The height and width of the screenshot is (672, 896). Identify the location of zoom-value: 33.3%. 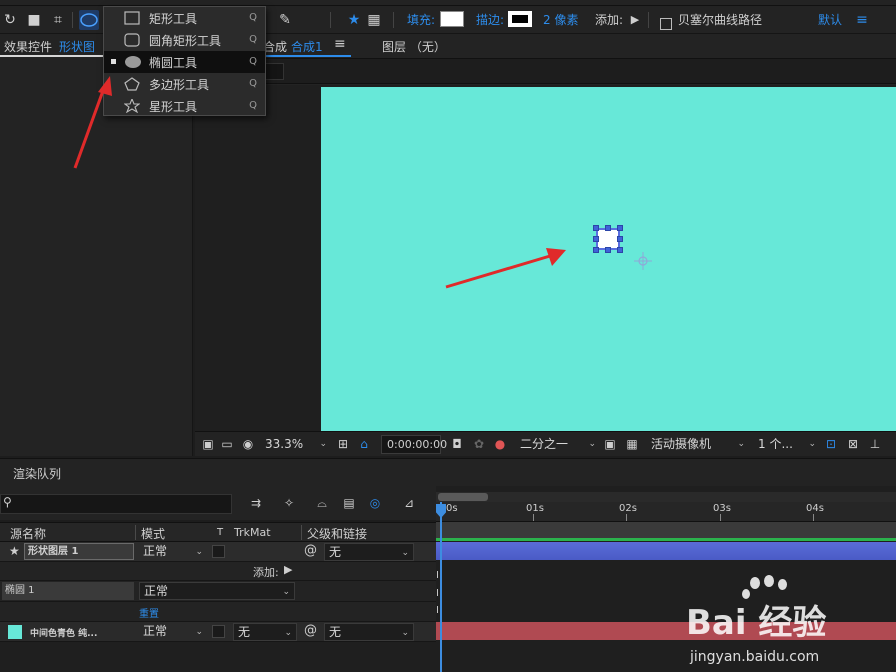
(284, 444).